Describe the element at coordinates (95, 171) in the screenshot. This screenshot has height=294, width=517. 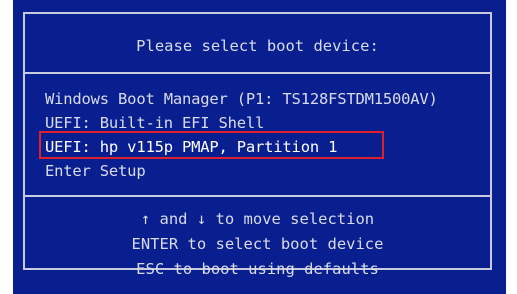
I see `boot-option-enter-setup: Enter Setup` at that location.